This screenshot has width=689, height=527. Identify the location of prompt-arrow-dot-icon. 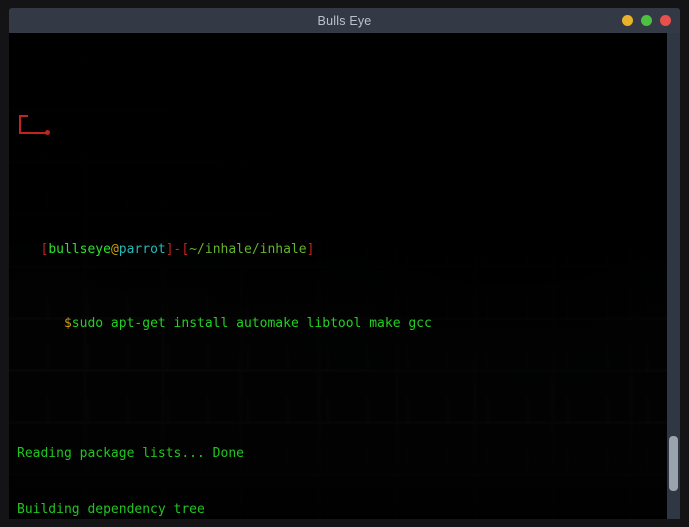
(47, 133).